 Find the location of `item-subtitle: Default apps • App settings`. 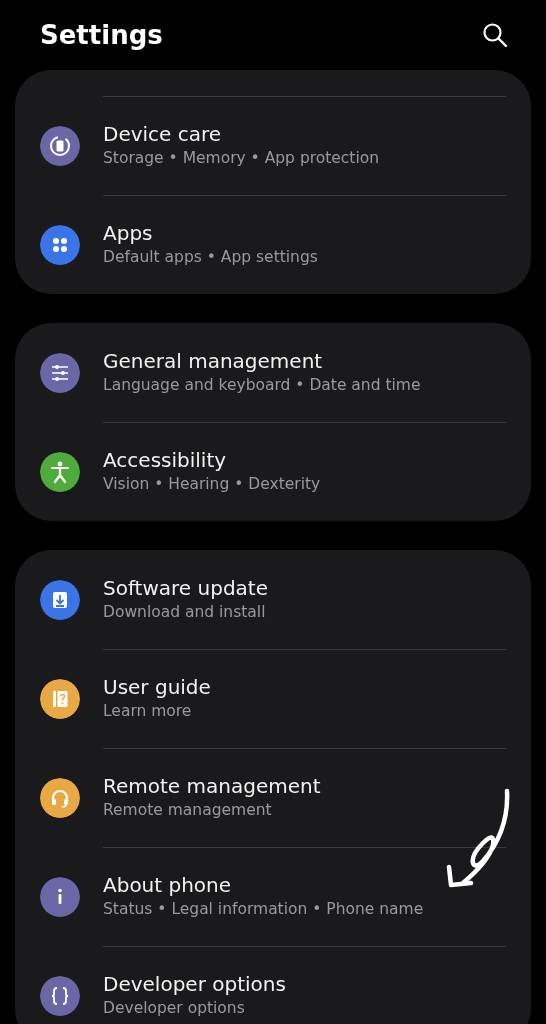

item-subtitle: Default apps • App settings is located at coordinates (211, 258).